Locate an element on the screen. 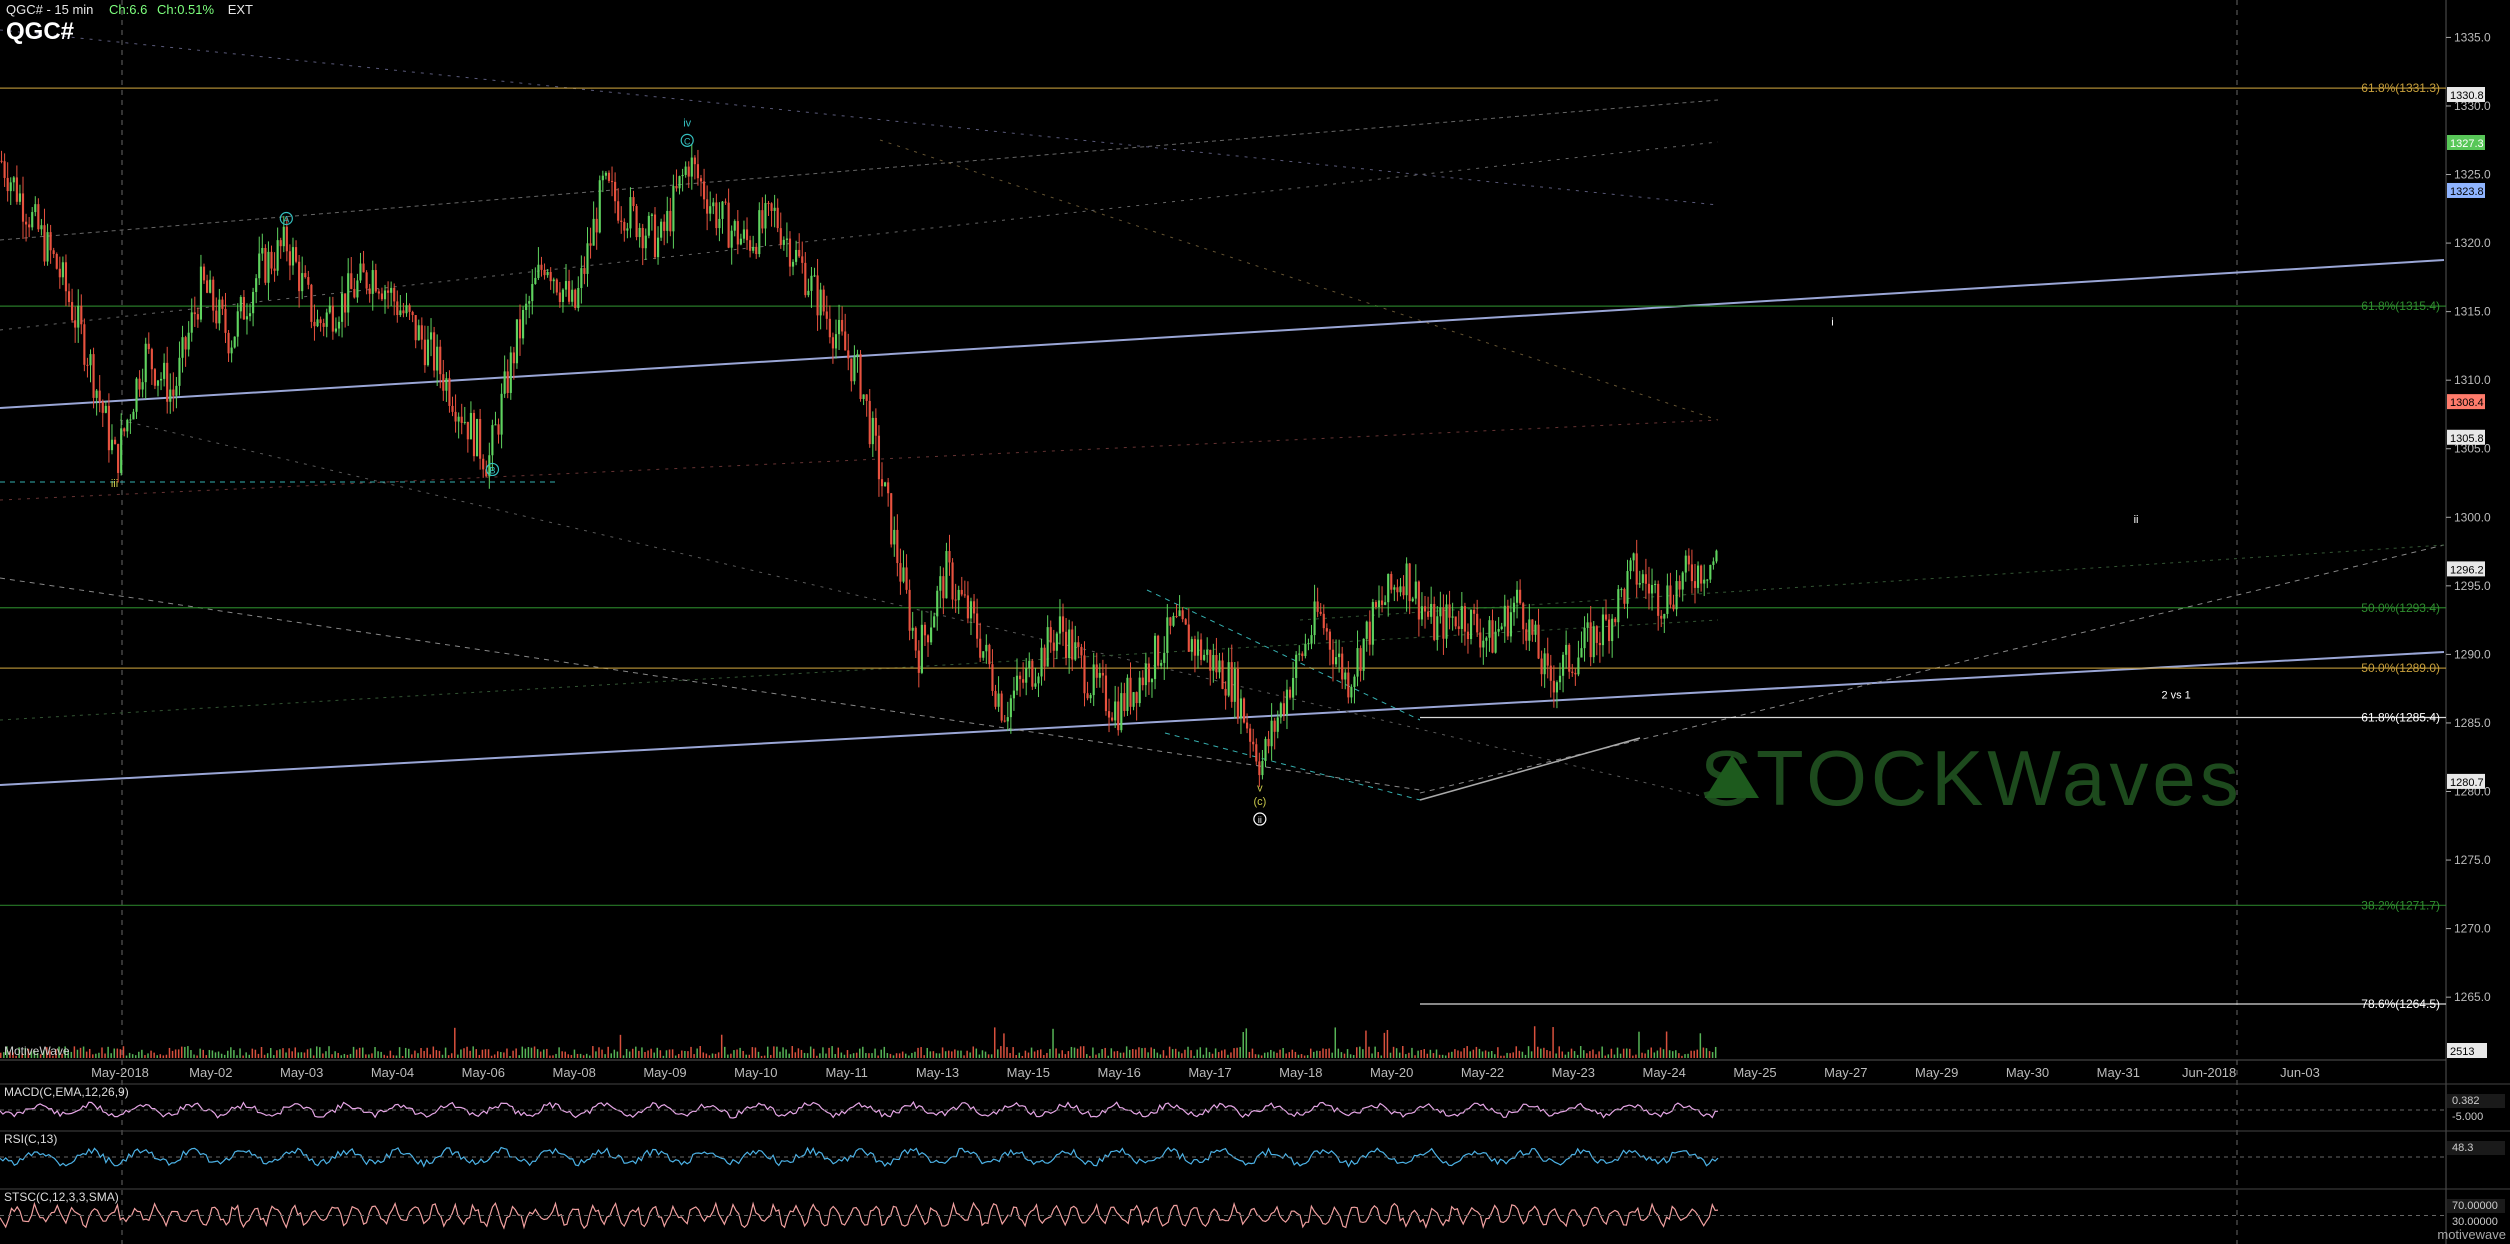  fib-label: 61.8%(1315.4) is located at coordinates (2400, 306).